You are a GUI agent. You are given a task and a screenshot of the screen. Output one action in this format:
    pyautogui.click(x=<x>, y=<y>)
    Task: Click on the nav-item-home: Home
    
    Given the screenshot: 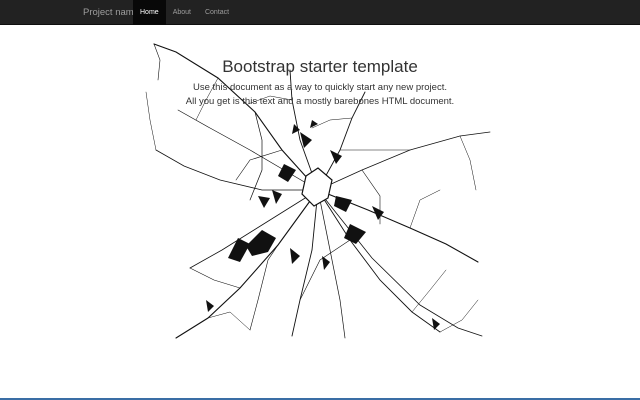 What is the action you would take?
    pyautogui.click(x=149, y=12)
    